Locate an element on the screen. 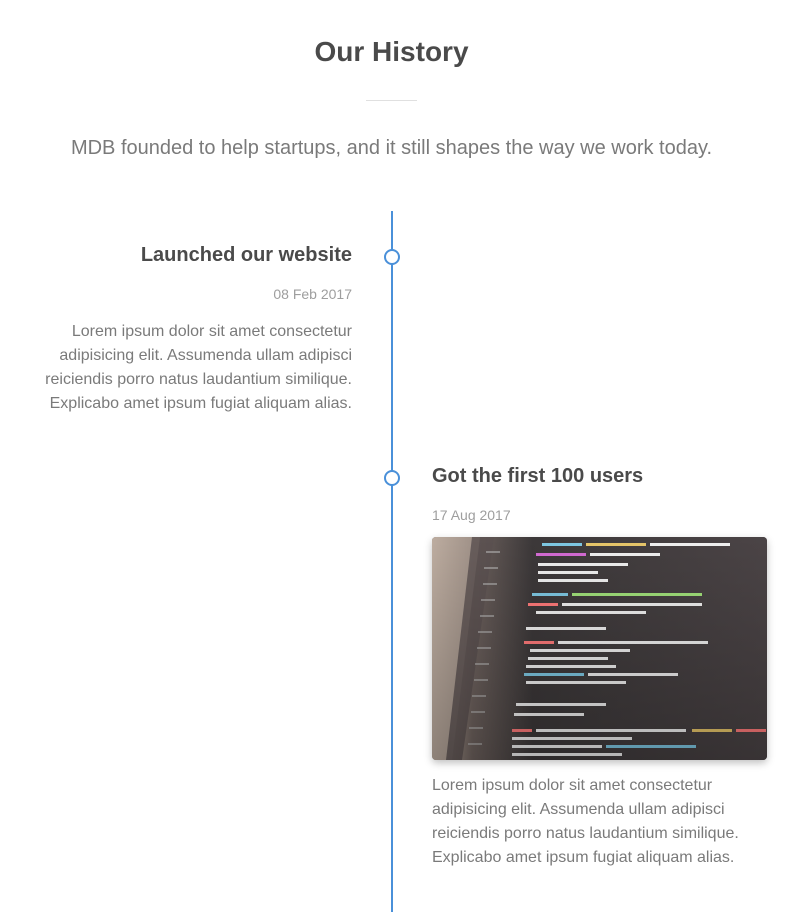 The image size is (806, 912). event-title: Launched our website is located at coordinates (246, 255).